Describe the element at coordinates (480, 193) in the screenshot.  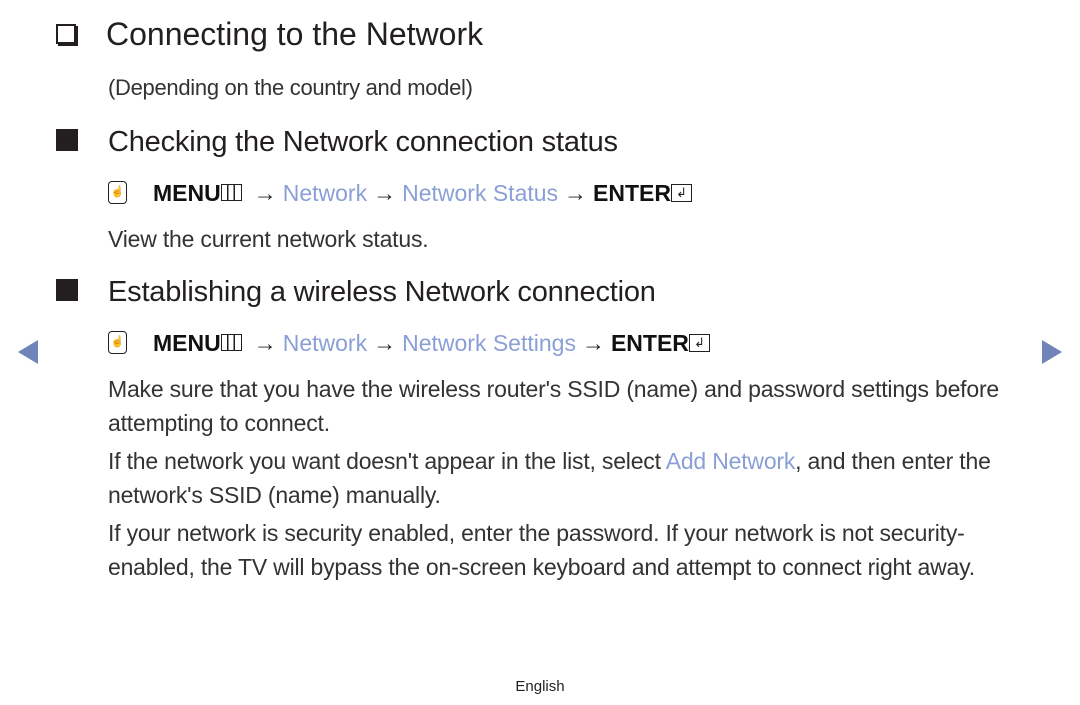
I see `link-network-status: Network Status` at that location.